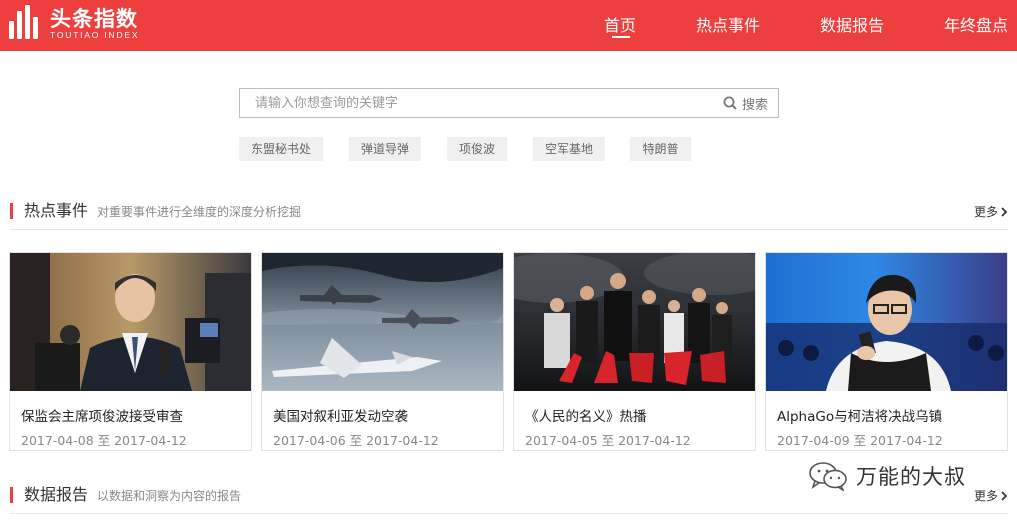  What do you see at coordinates (860, 417) in the screenshot?
I see `event-card-title: AlphaGo与柯洁将决战乌镇` at bounding box center [860, 417].